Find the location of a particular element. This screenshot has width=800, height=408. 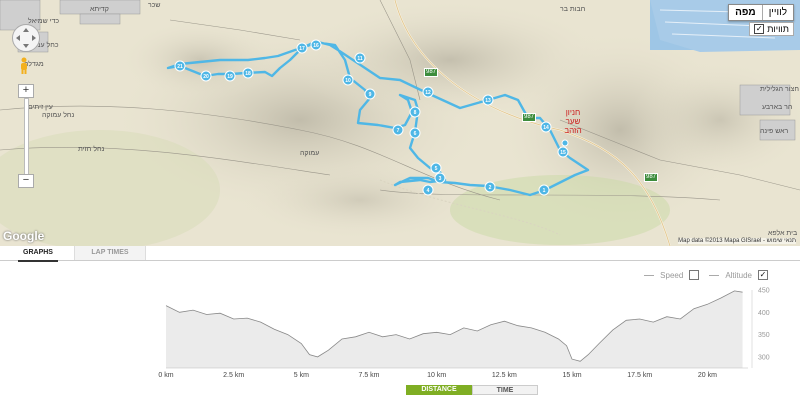

tab-graphs: GRAPHS is located at coordinates (38, 254).